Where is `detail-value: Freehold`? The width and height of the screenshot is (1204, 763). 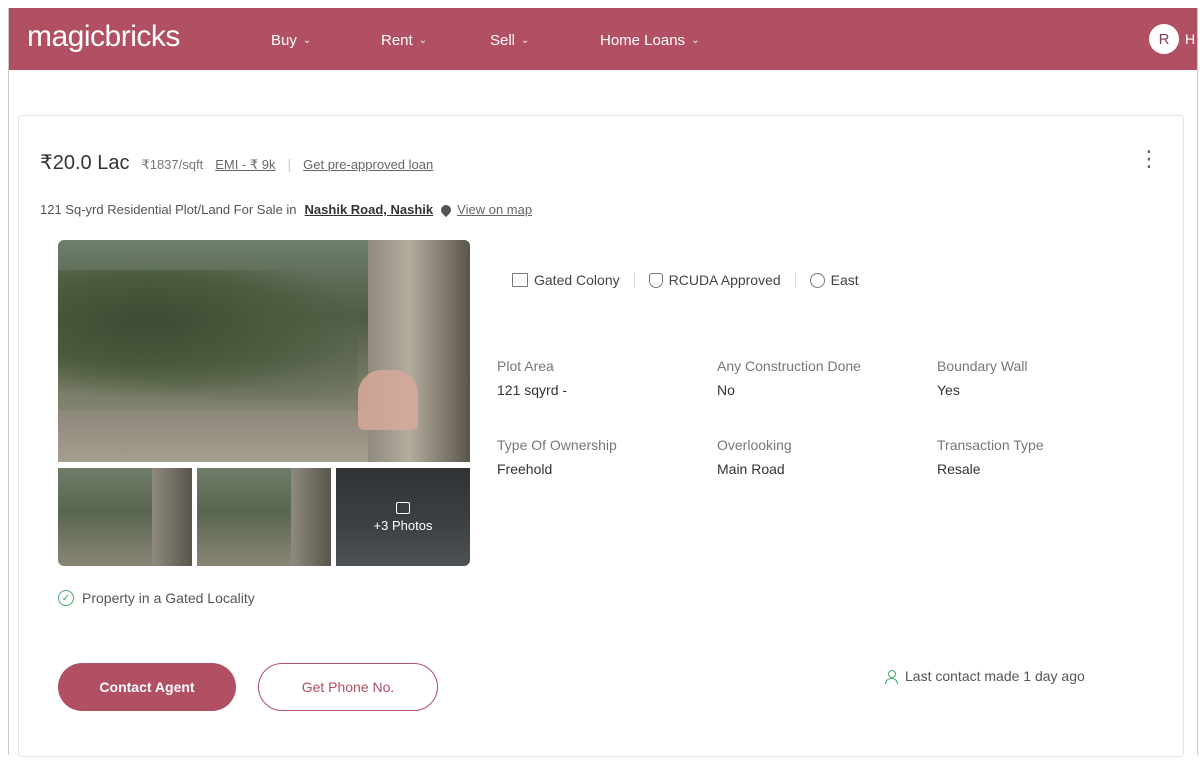
detail-value: Freehold is located at coordinates (525, 469).